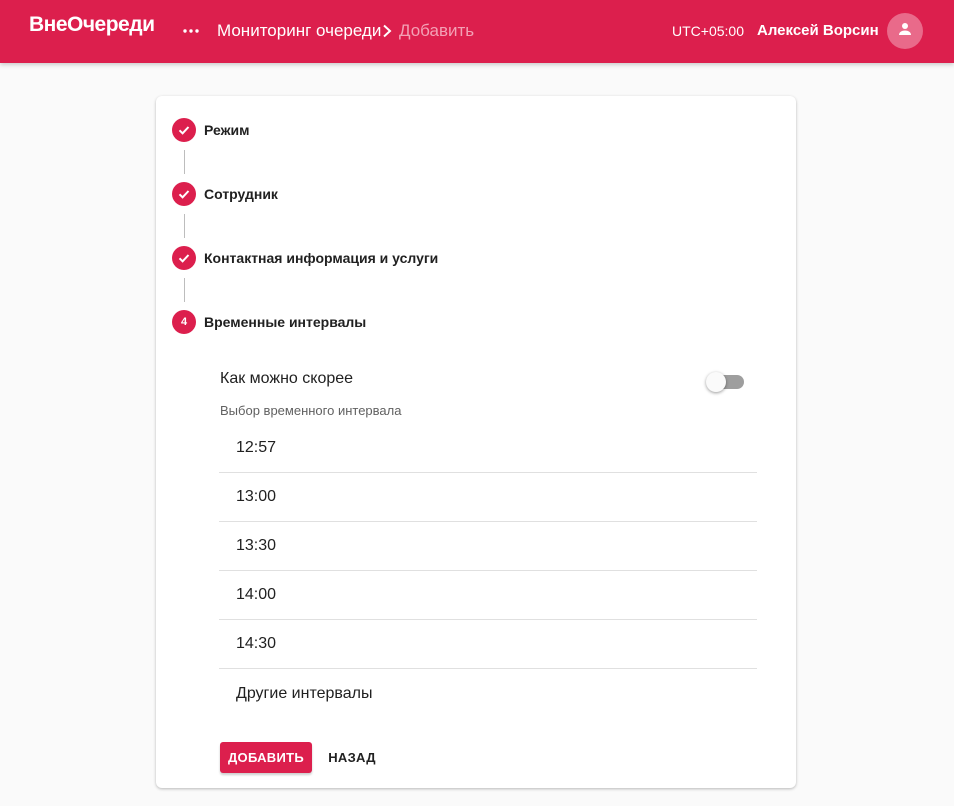 The height and width of the screenshot is (806, 954). What do you see at coordinates (387, 31) in the screenshot?
I see `chevron-right-icon` at bounding box center [387, 31].